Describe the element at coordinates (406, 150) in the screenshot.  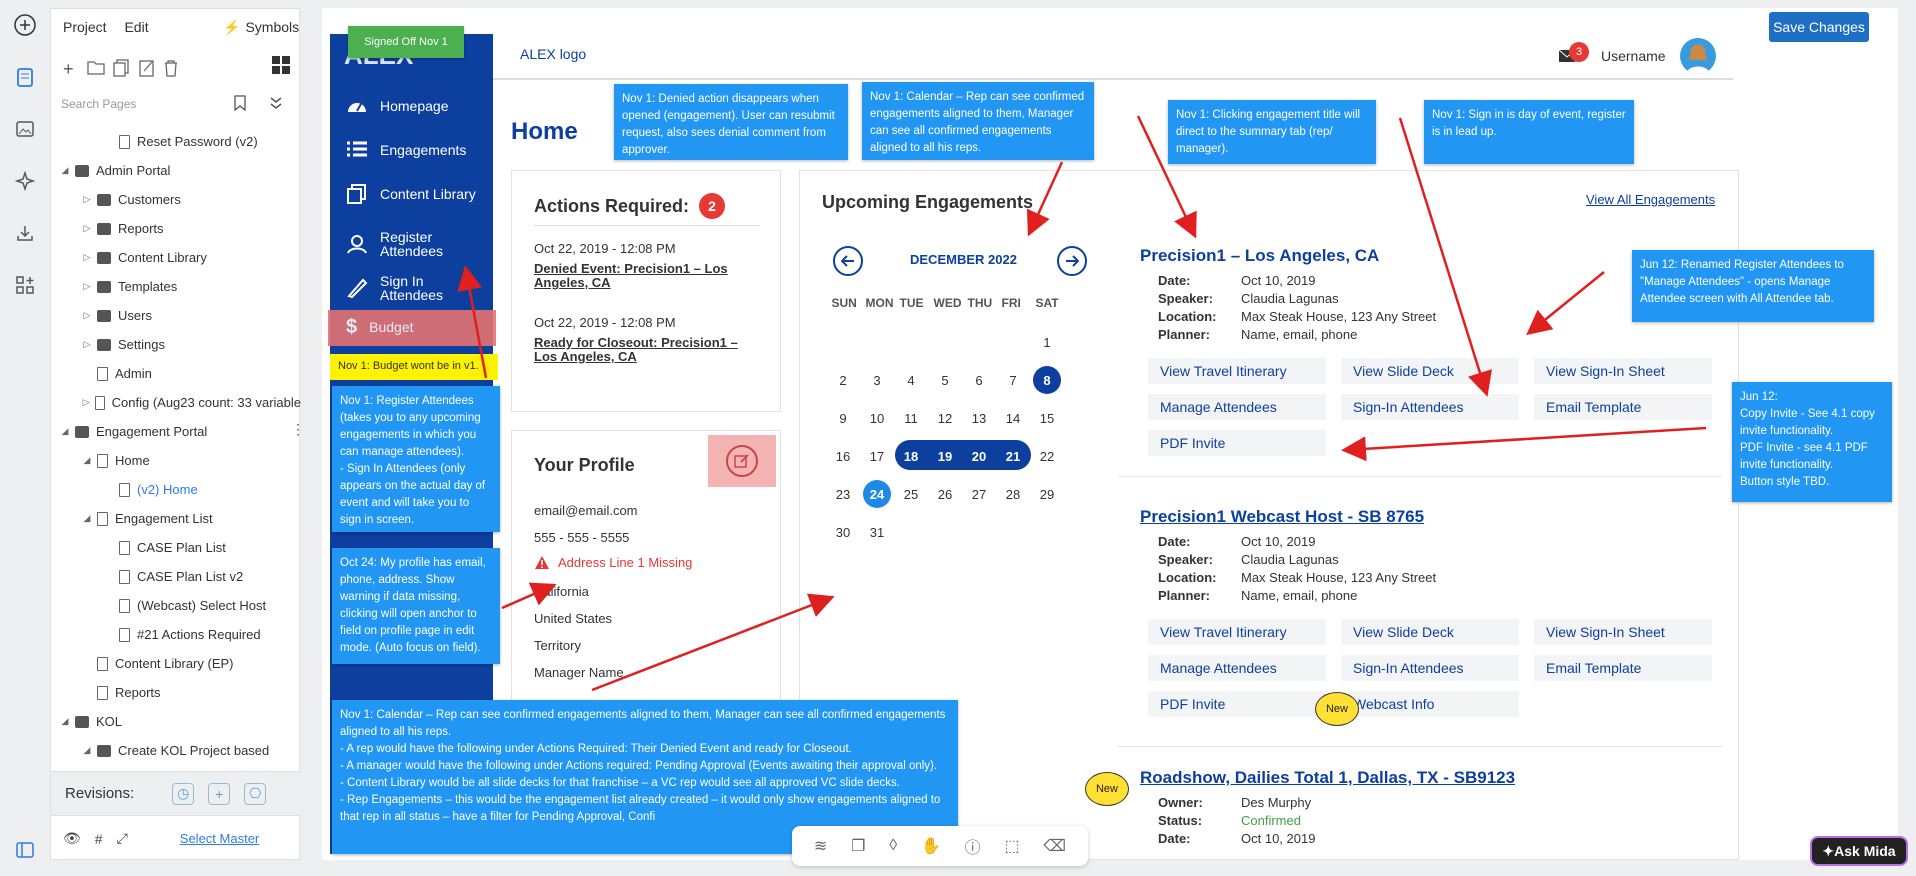
I see `nav-engagements: Engagements` at that location.